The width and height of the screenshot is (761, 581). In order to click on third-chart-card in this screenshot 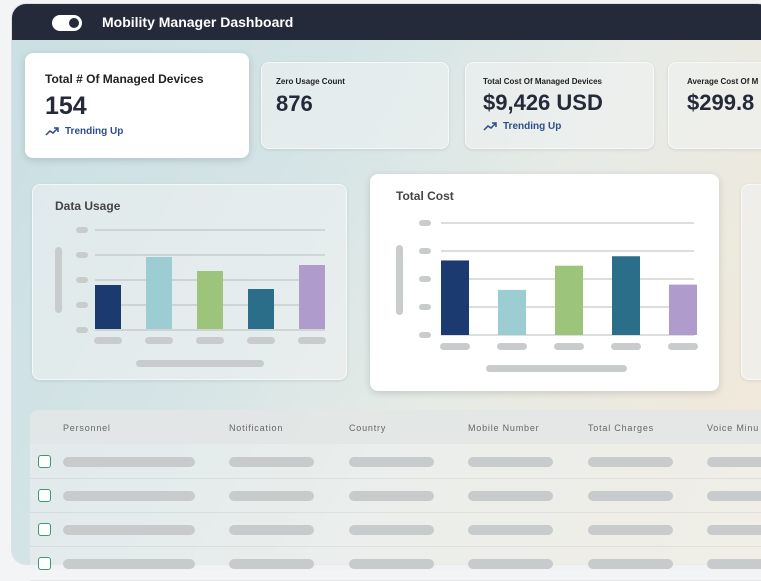, I will do `click(751, 282)`.